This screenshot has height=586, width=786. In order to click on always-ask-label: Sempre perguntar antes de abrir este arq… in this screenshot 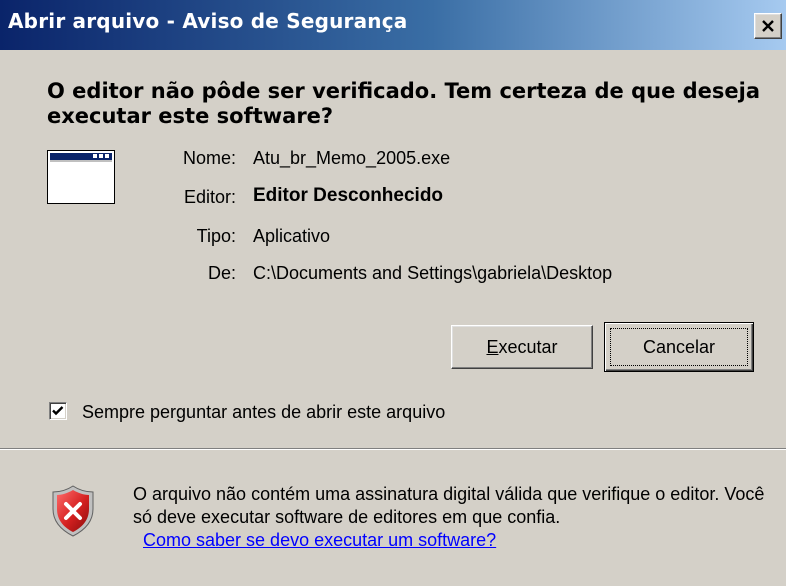, I will do `click(263, 412)`.